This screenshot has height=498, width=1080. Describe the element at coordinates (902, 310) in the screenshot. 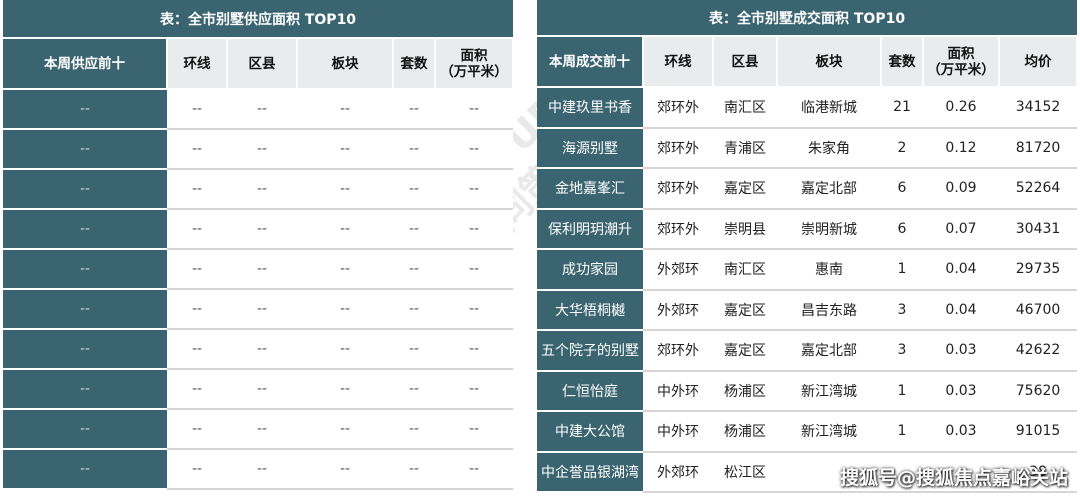

I see `transaction-table-cell: 3` at that location.